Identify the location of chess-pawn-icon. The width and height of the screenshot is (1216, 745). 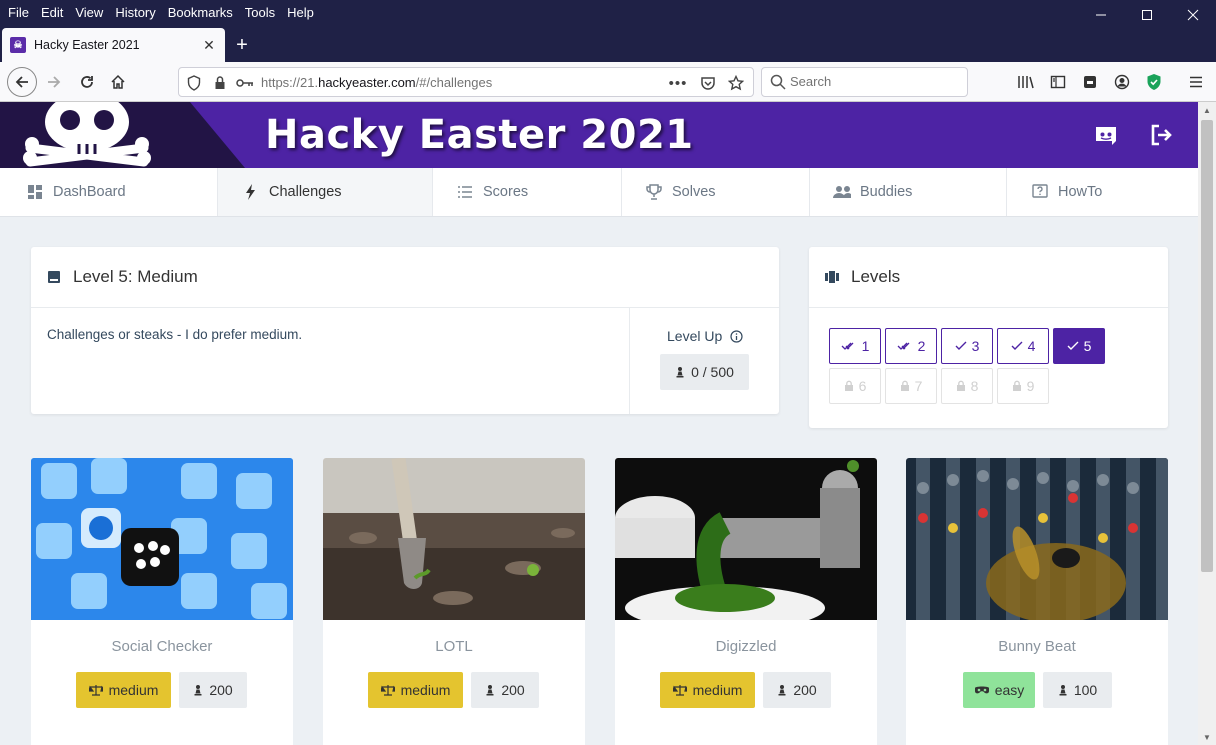
(1063, 690).